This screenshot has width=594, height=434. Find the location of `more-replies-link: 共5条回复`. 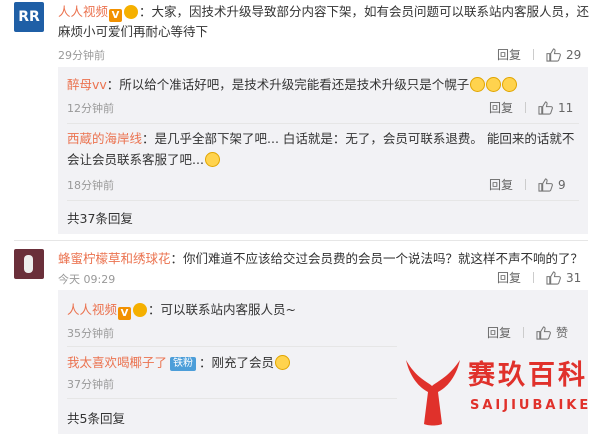

more-replies-link: 共5条回复 is located at coordinates (96, 417).